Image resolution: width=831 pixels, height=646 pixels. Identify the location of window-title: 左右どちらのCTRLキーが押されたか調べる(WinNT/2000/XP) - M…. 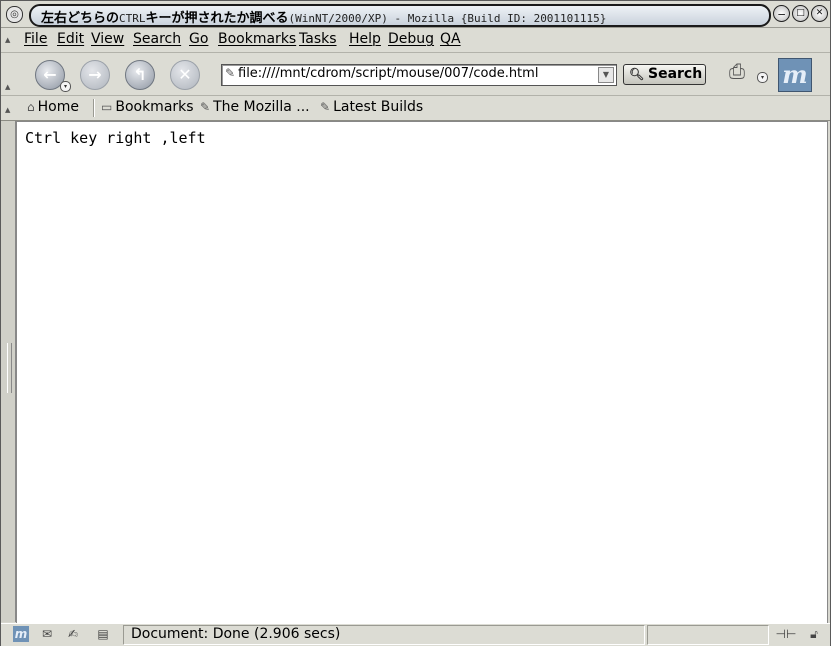
(400, 15).